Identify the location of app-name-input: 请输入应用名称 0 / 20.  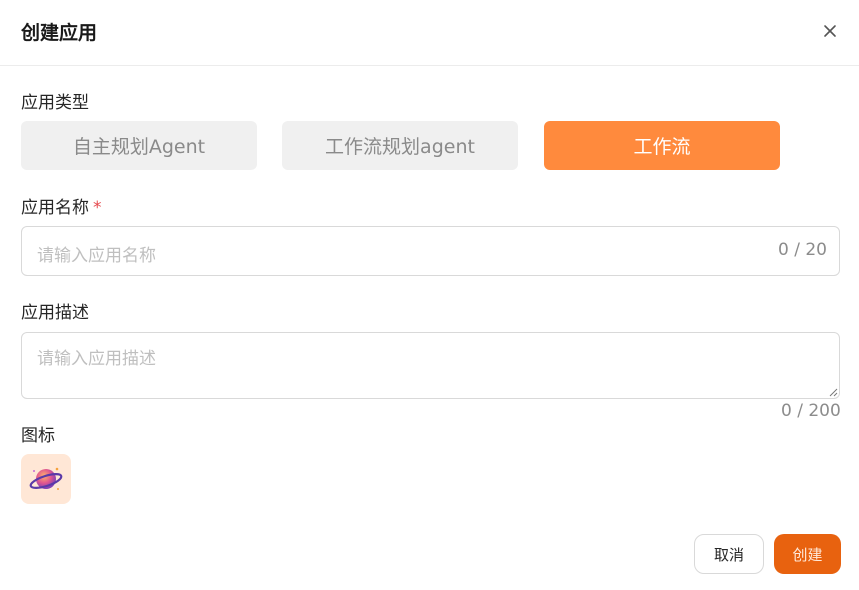
(430, 251).